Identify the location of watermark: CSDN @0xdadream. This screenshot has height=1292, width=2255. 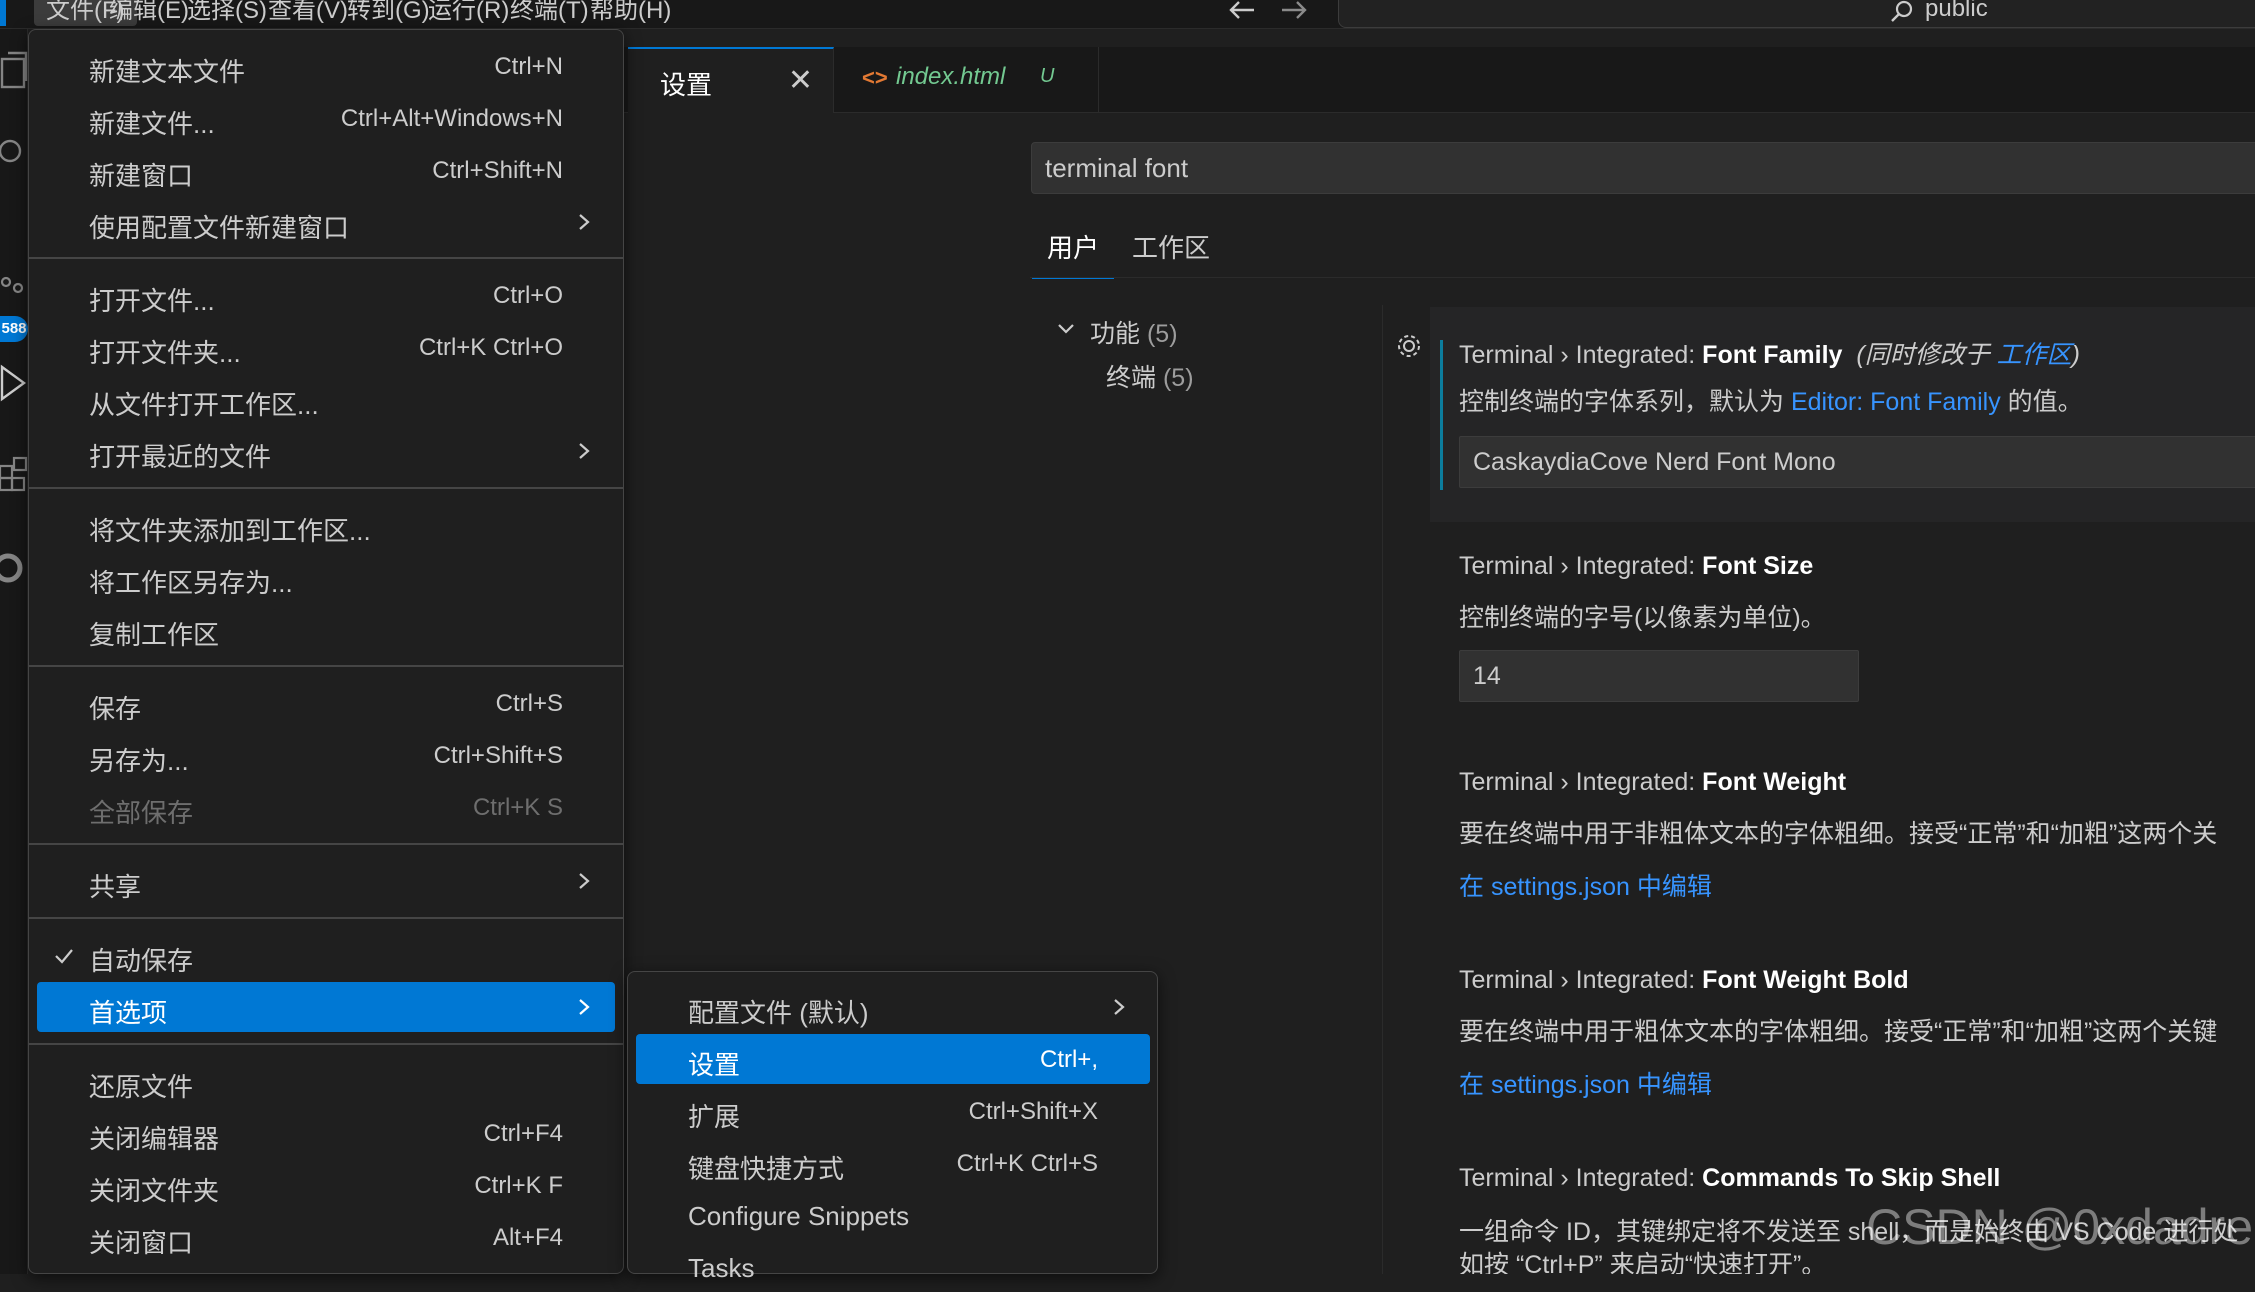
(2060, 1227).